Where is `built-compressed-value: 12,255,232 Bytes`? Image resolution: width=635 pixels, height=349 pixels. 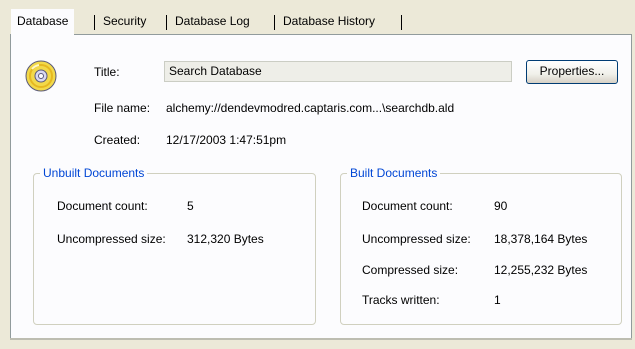
built-compressed-value: 12,255,232 Bytes is located at coordinates (541, 270).